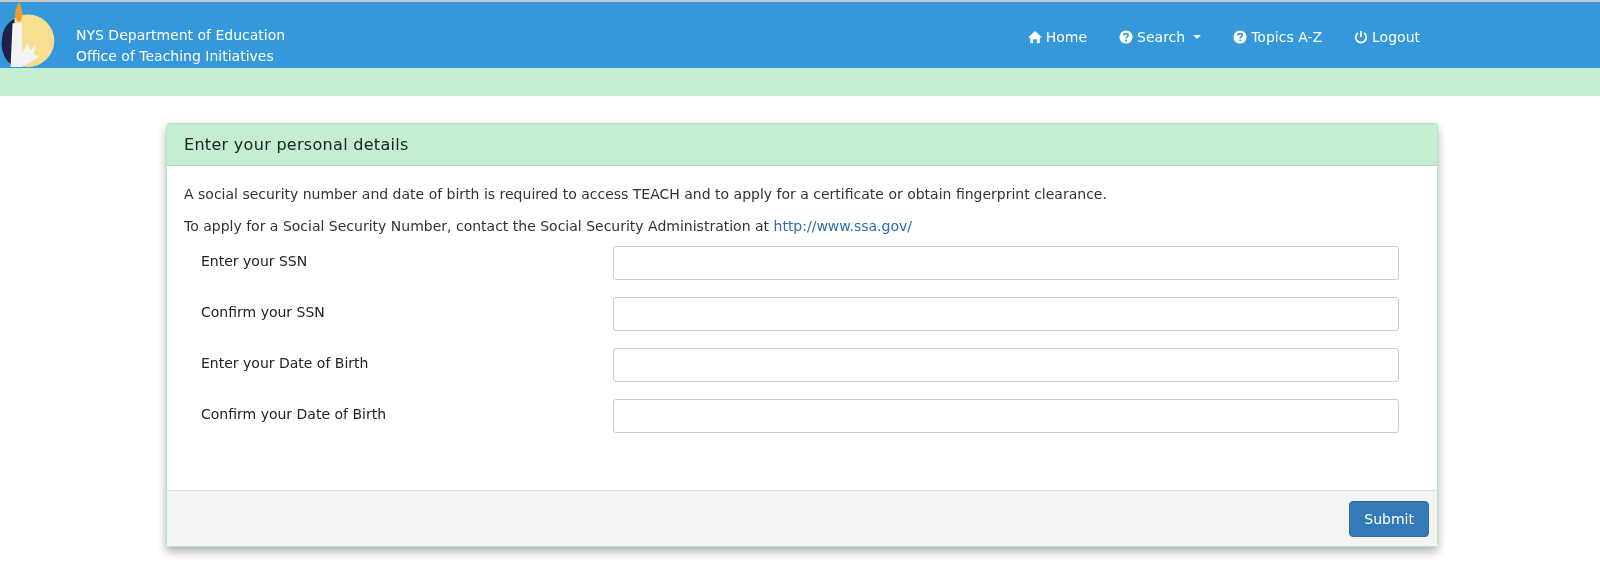  What do you see at coordinates (263, 311) in the screenshot?
I see `field-label: Confirm your SSN` at bounding box center [263, 311].